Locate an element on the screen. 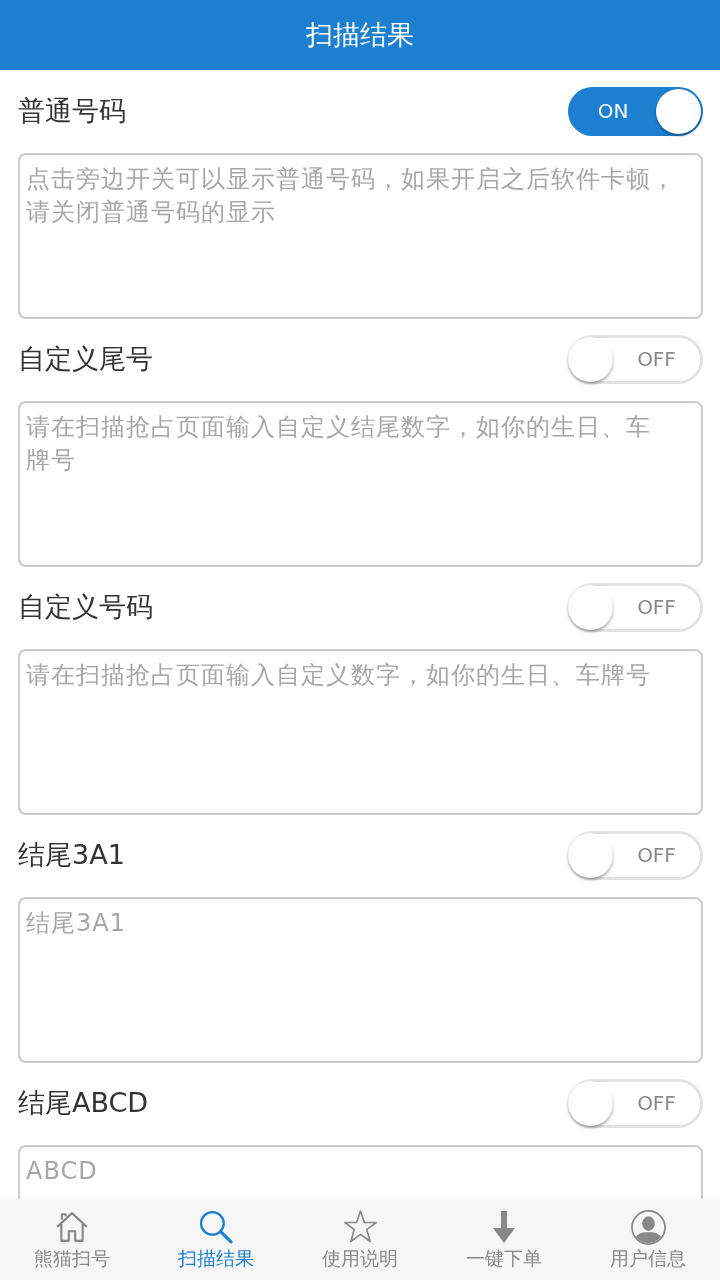 The height and width of the screenshot is (1280, 720). setting-label: 结尾3A1 is located at coordinates (71, 855).